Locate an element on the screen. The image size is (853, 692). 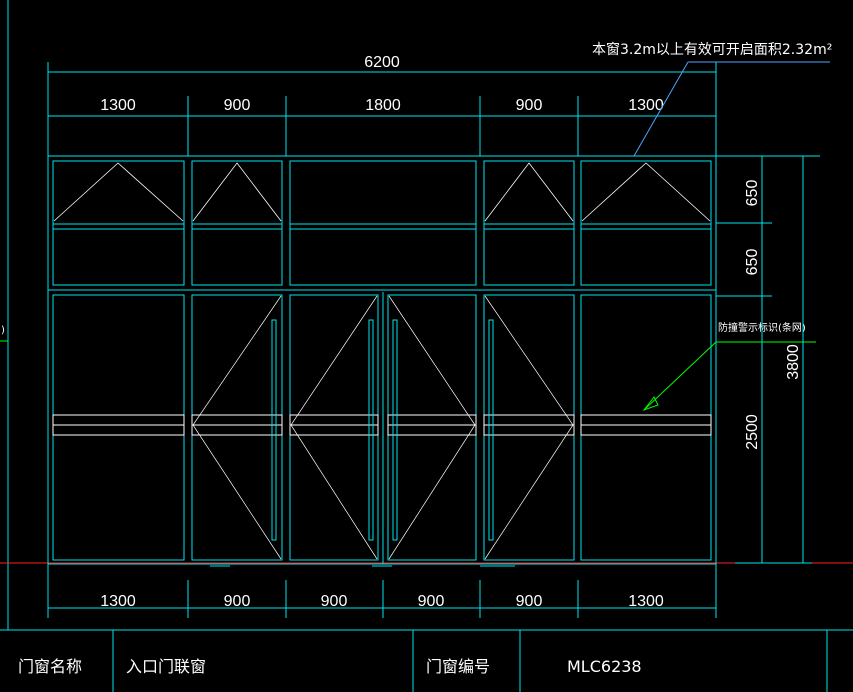
dim-bottom-2: 900 is located at coordinates (237, 601).